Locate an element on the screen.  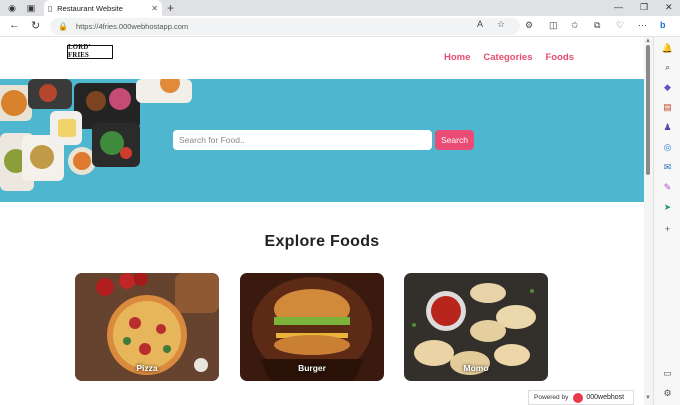
host-name: 000webhost is located at coordinates (605, 397).